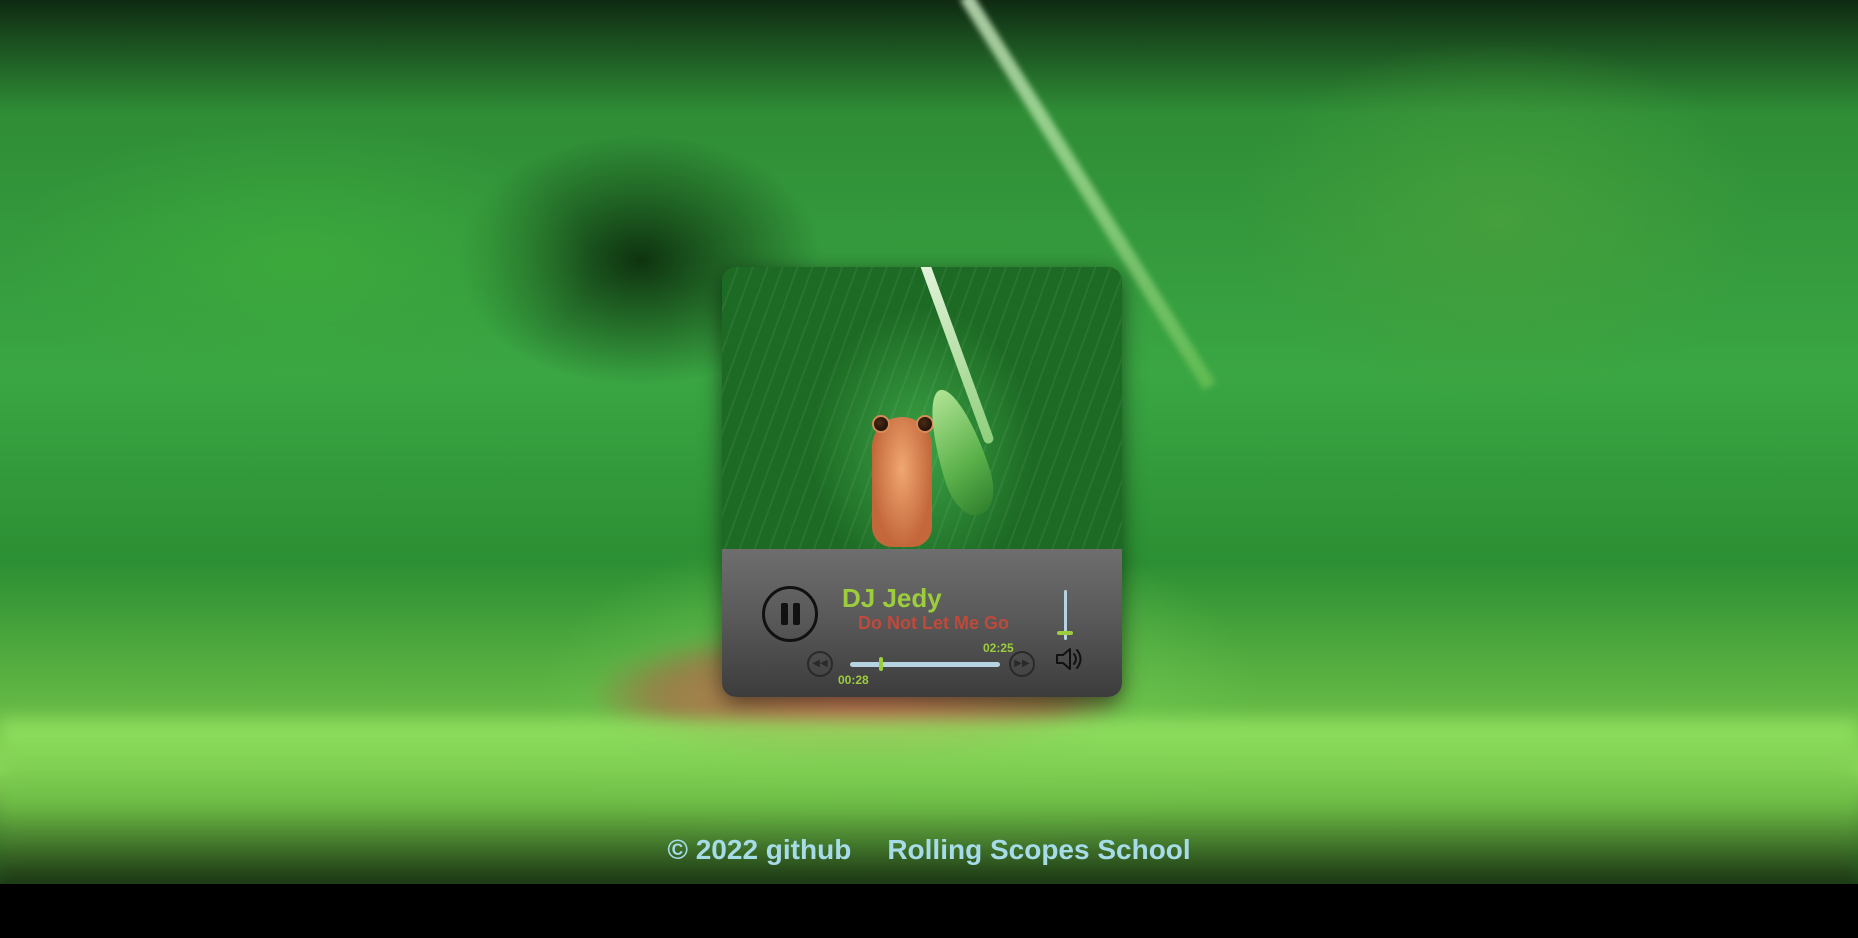 This screenshot has width=1858, height=938. What do you see at coordinates (880, 664) in the screenshot?
I see `progress-thumb` at bounding box center [880, 664].